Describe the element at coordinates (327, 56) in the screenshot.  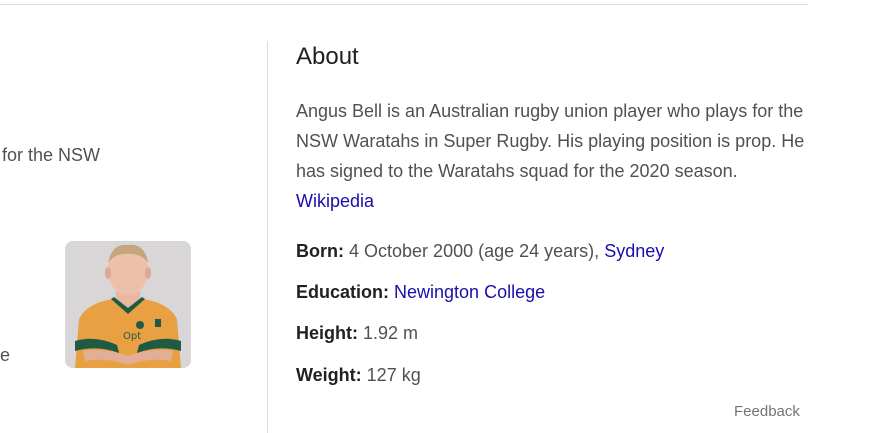
I see `about-heading: About` at that location.